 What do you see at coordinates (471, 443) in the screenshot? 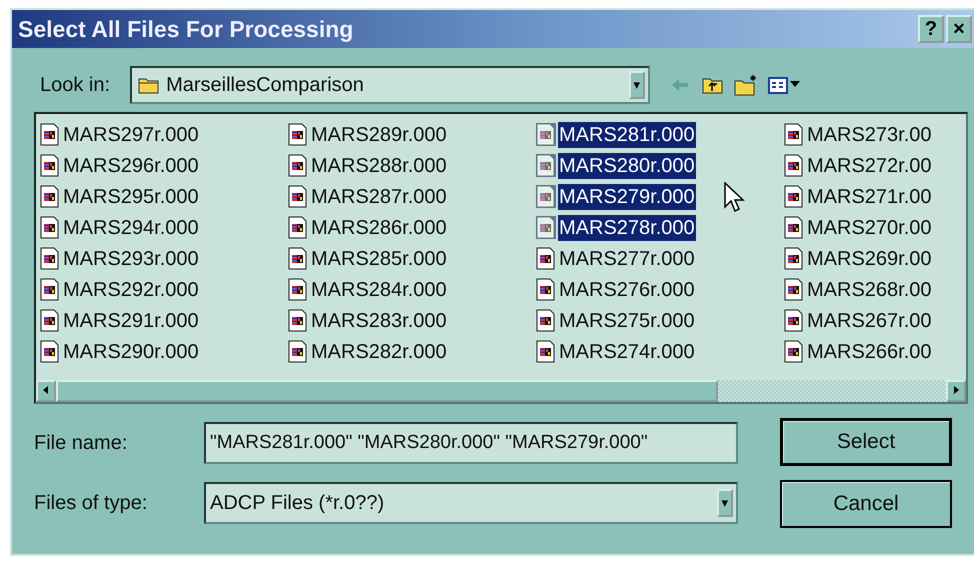
I see `file-name-field: "MARS281r.000" "MARS280r.000" "MARS279r.000"` at bounding box center [471, 443].